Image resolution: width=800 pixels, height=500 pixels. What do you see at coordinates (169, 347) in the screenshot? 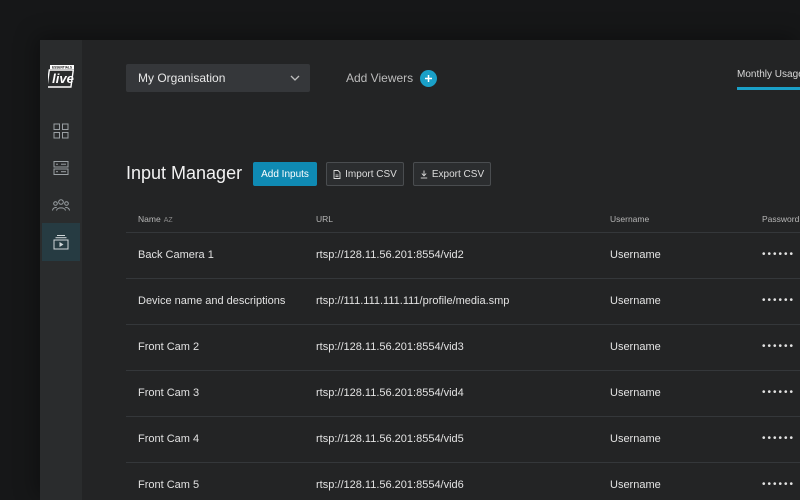
I see `cell-name: Front Cam 2` at bounding box center [169, 347].